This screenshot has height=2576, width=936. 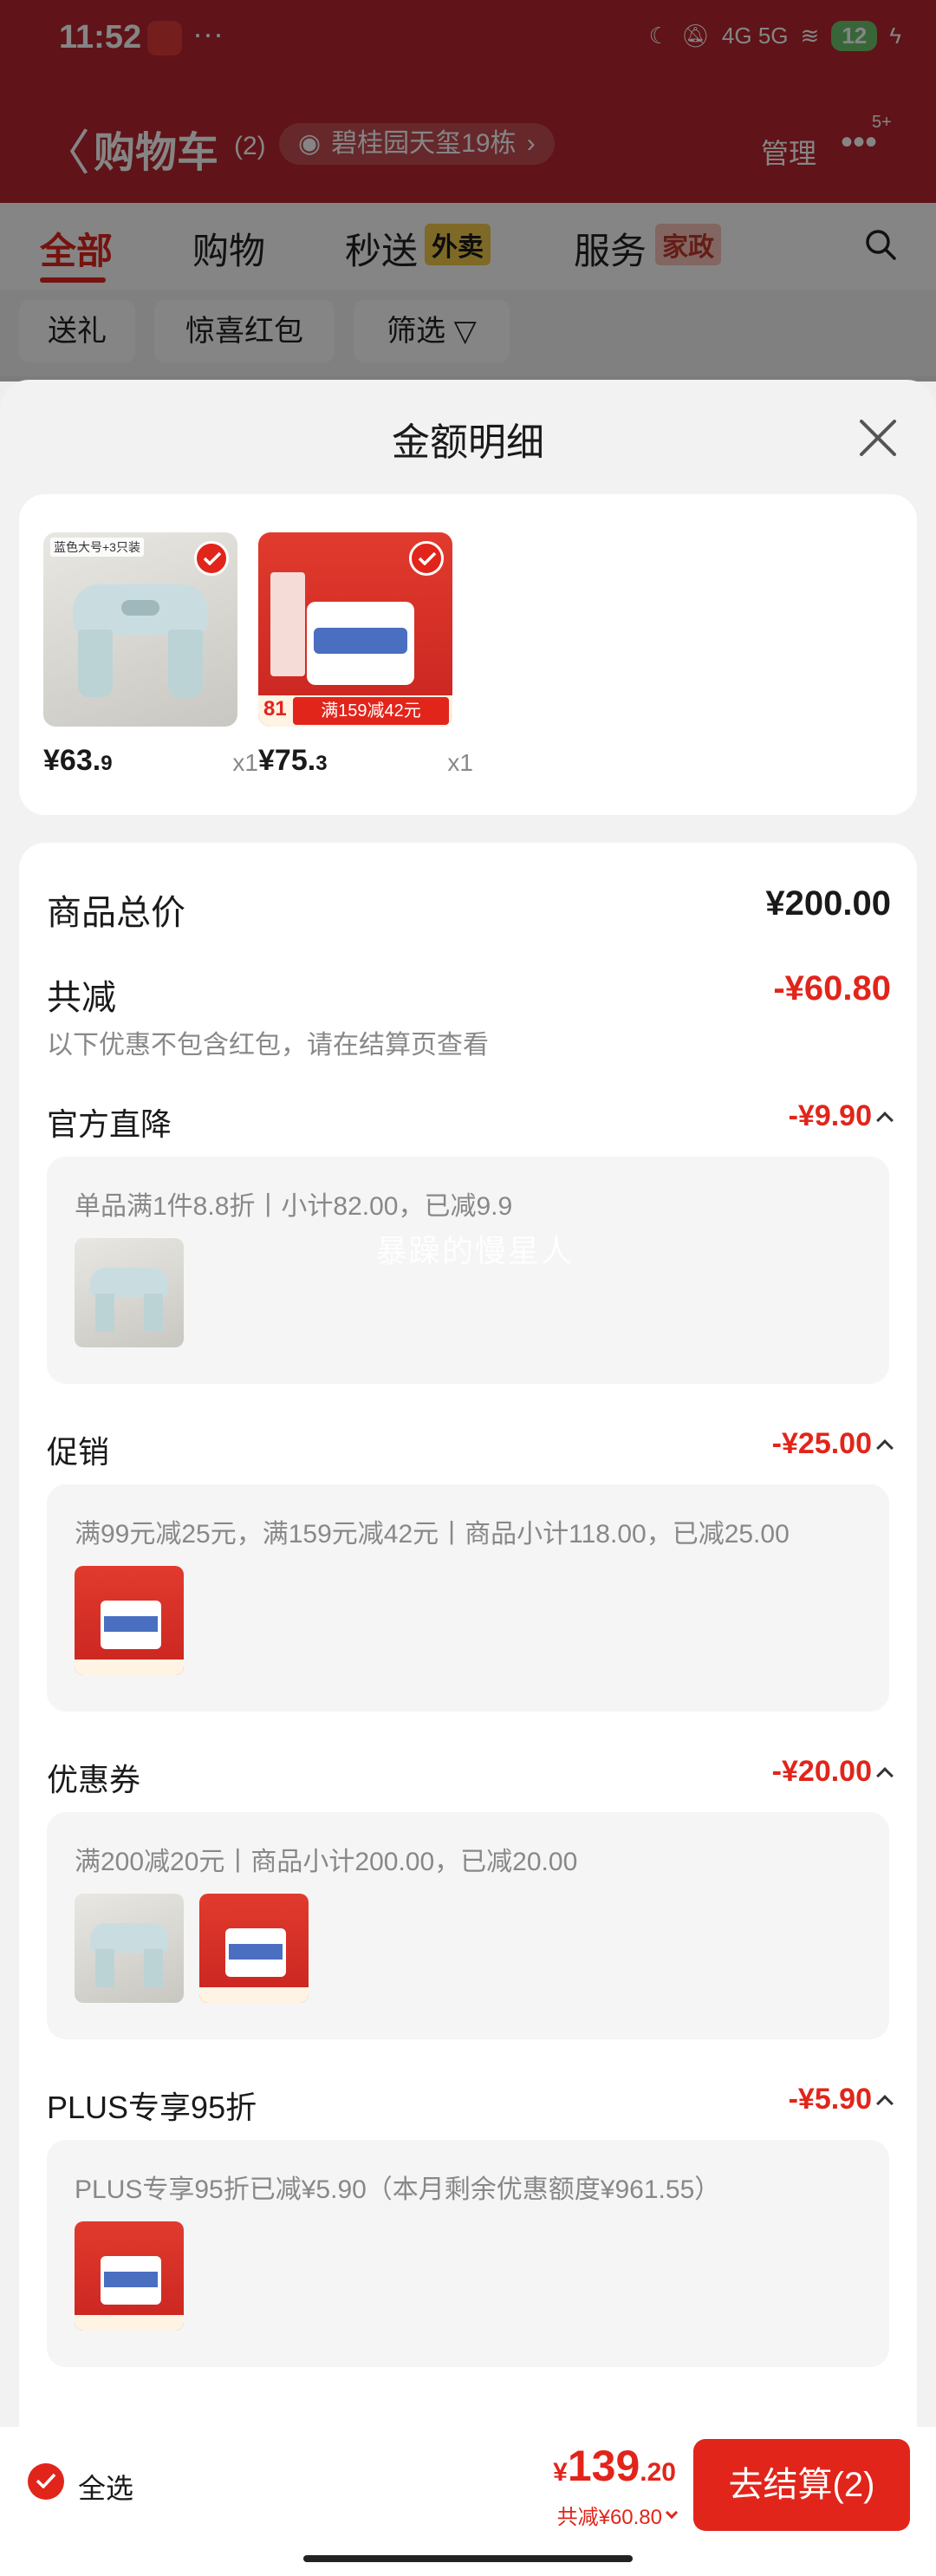 I want to click on image-caption: 蓝色大号+3只装, so click(x=97, y=547).